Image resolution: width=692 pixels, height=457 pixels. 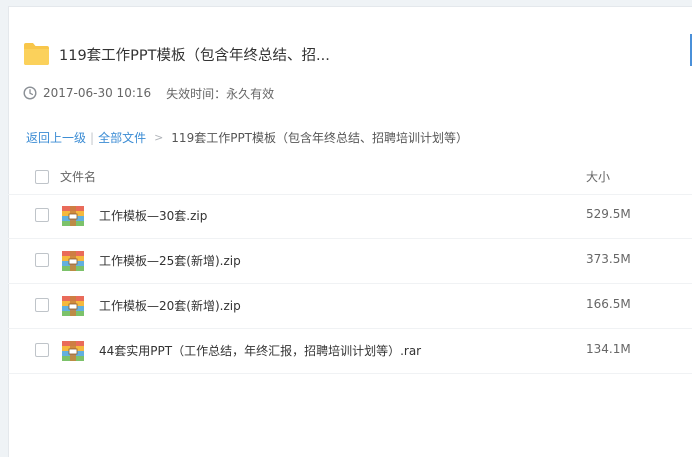 I want to click on file-row: 工作模板—25套(新增).zip 373.5M, so click(x=350, y=261).